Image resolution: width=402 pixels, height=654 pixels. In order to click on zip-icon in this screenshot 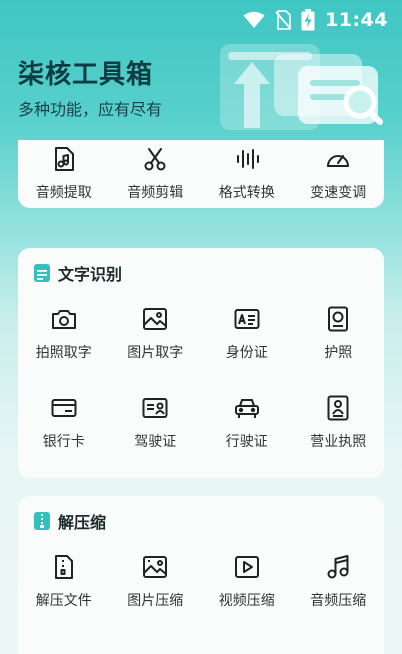, I will do `click(42, 521)`.